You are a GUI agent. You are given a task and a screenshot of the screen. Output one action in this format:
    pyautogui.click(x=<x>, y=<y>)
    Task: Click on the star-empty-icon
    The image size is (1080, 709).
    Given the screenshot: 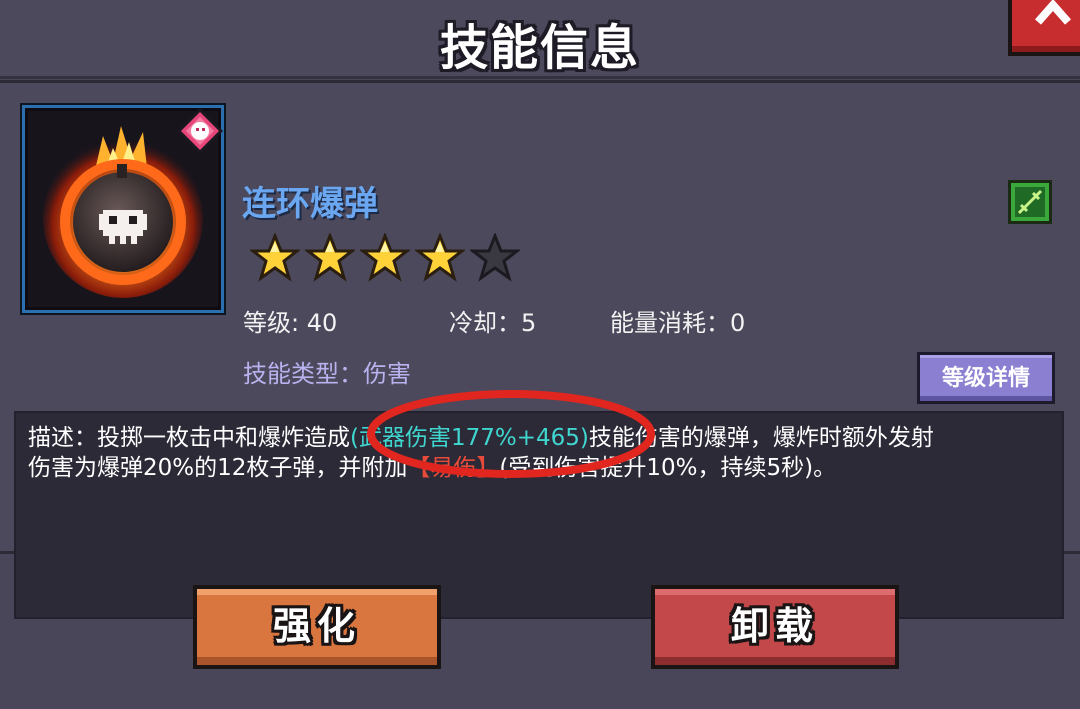 What is the action you would take?
    pyautogui.click(x=495, y=257)
    